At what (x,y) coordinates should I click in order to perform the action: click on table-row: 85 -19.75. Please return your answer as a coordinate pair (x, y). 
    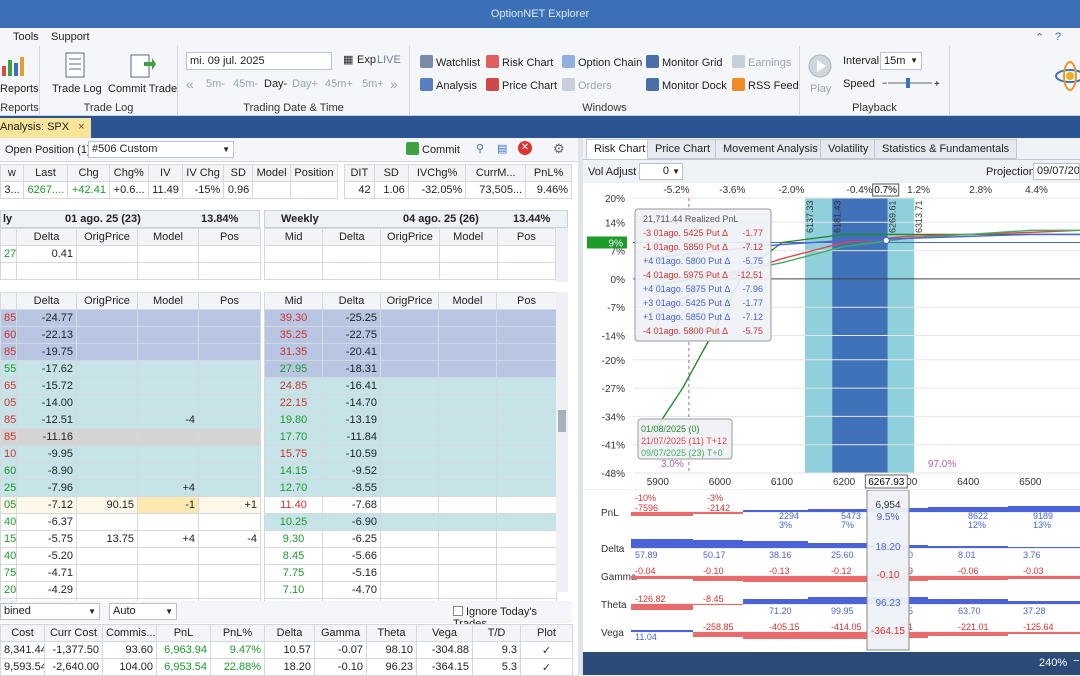
    Looking at the image, I should click on (130, 352).